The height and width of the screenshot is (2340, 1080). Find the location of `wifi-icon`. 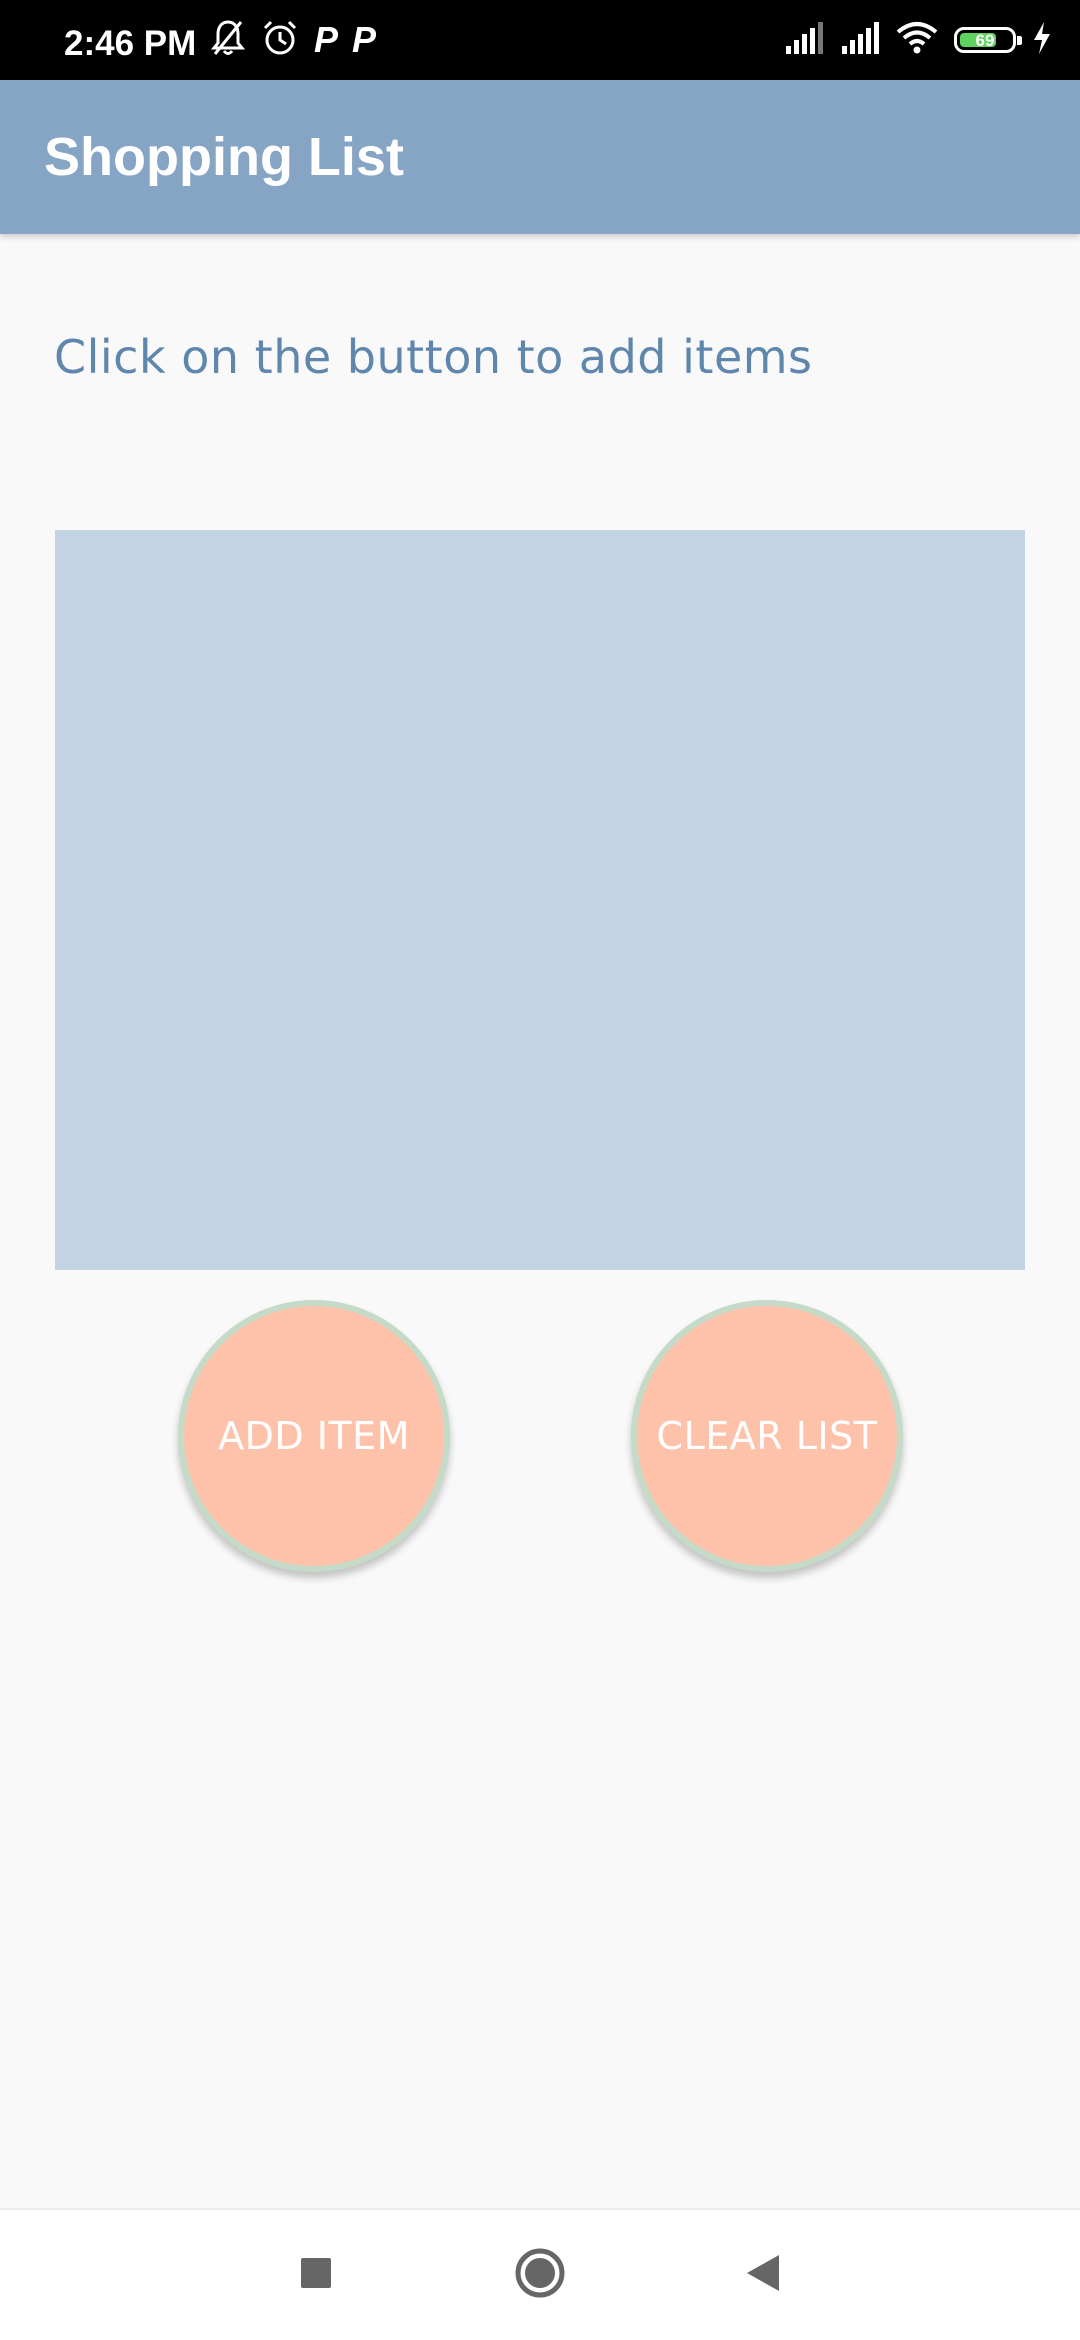

wifi-icon is located at coordinates (917, 40).